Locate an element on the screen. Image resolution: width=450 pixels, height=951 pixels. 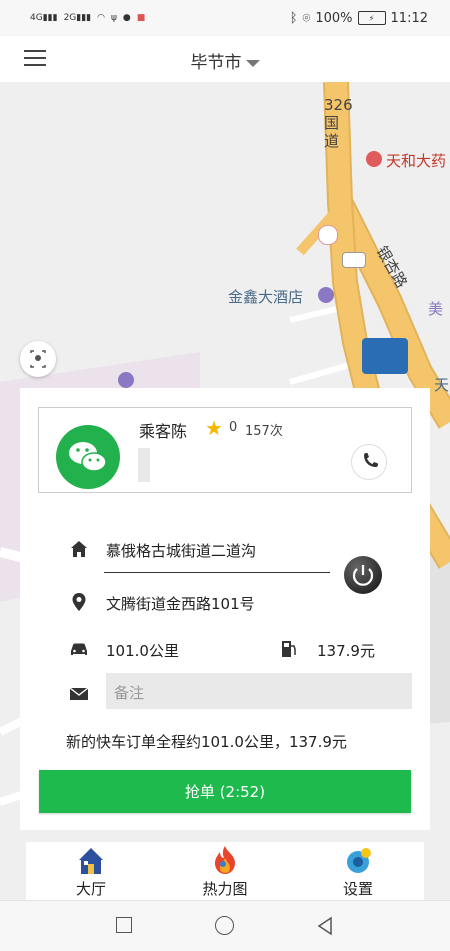
traffic-light-icon is located at coordinates (354, 260).